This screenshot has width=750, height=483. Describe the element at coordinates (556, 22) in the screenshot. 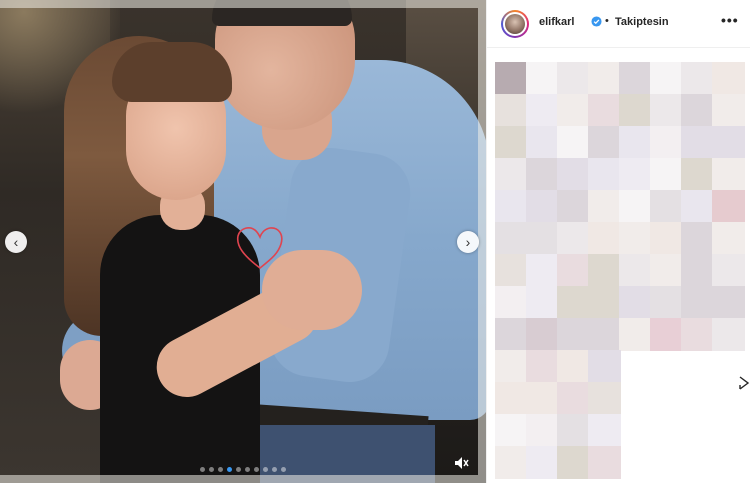

I see `username-link: elifkarl` at that location.